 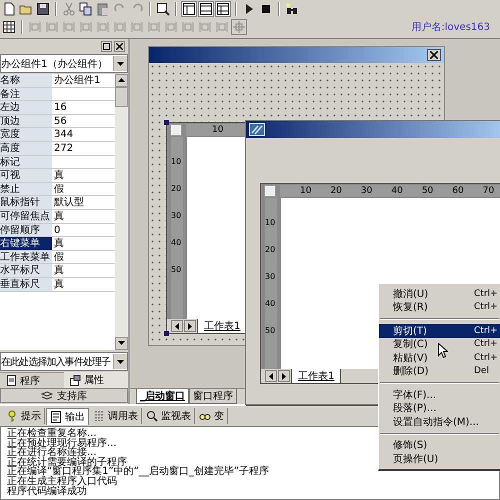 What do you see at coordinates (47, 491) in the screenshot?
I see `log-line: 程序代码编译成功` at bounding box center [47, 491].